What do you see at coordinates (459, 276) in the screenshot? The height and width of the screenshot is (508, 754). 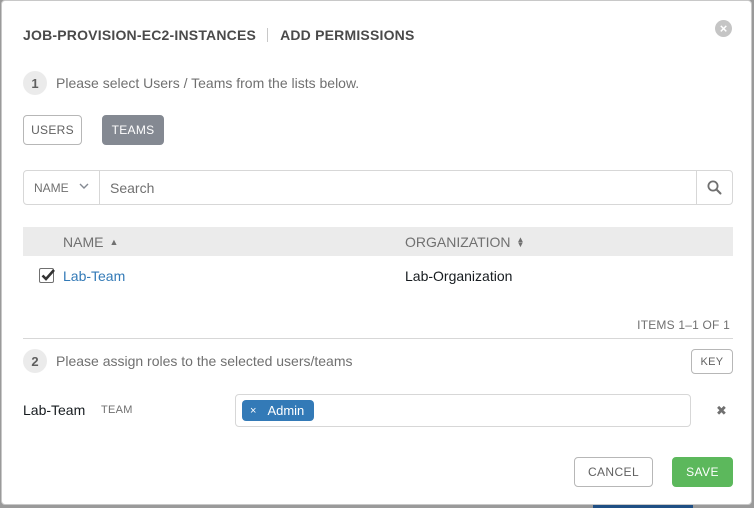 I see `organization-cell: Lab-Organization` at bounding box center [459, 276].